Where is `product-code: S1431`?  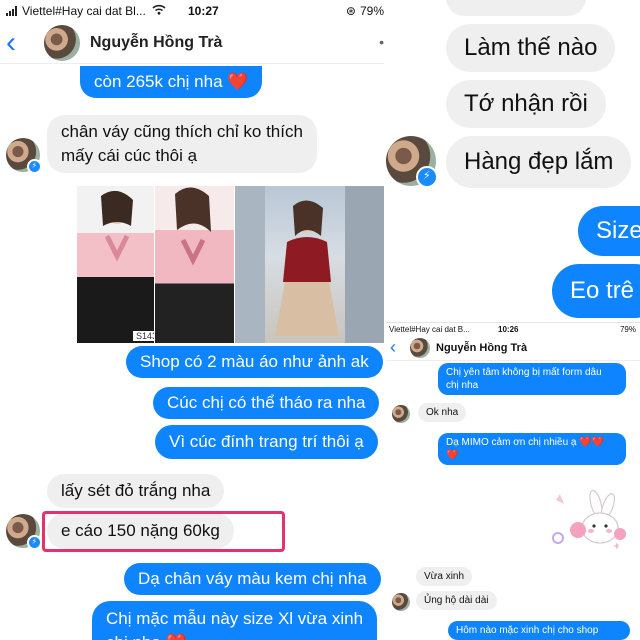 product-code: S1431 is located at coordinates (143, 336).